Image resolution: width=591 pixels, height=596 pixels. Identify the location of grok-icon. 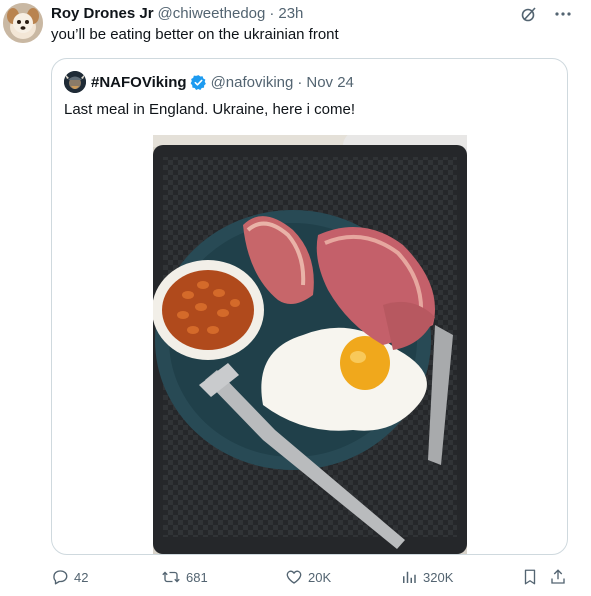
(529, 14).